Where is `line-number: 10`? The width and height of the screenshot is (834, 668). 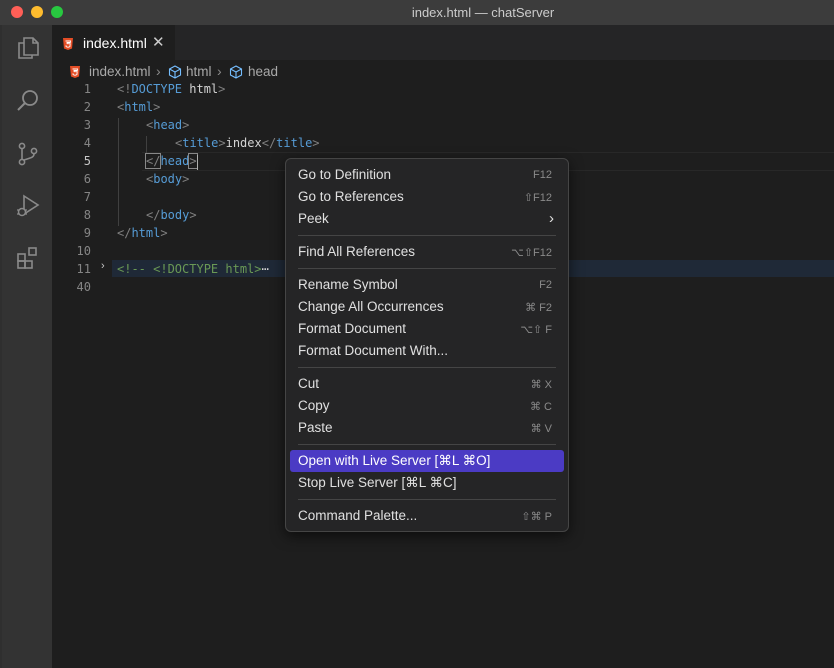 line-number: 10 is located at coordinates (83, 251).